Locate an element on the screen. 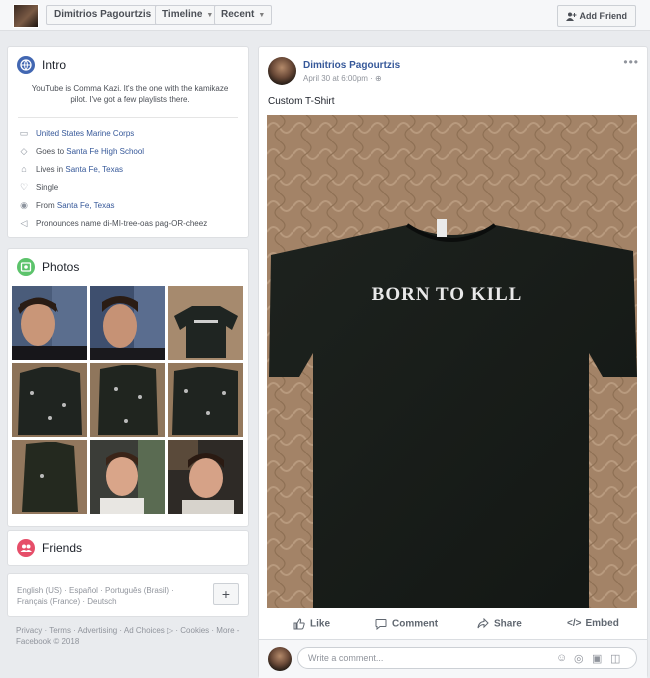 The width and height of the screenshot is (650, 678). profile-thumbnail is located at coordinates (26, 16).